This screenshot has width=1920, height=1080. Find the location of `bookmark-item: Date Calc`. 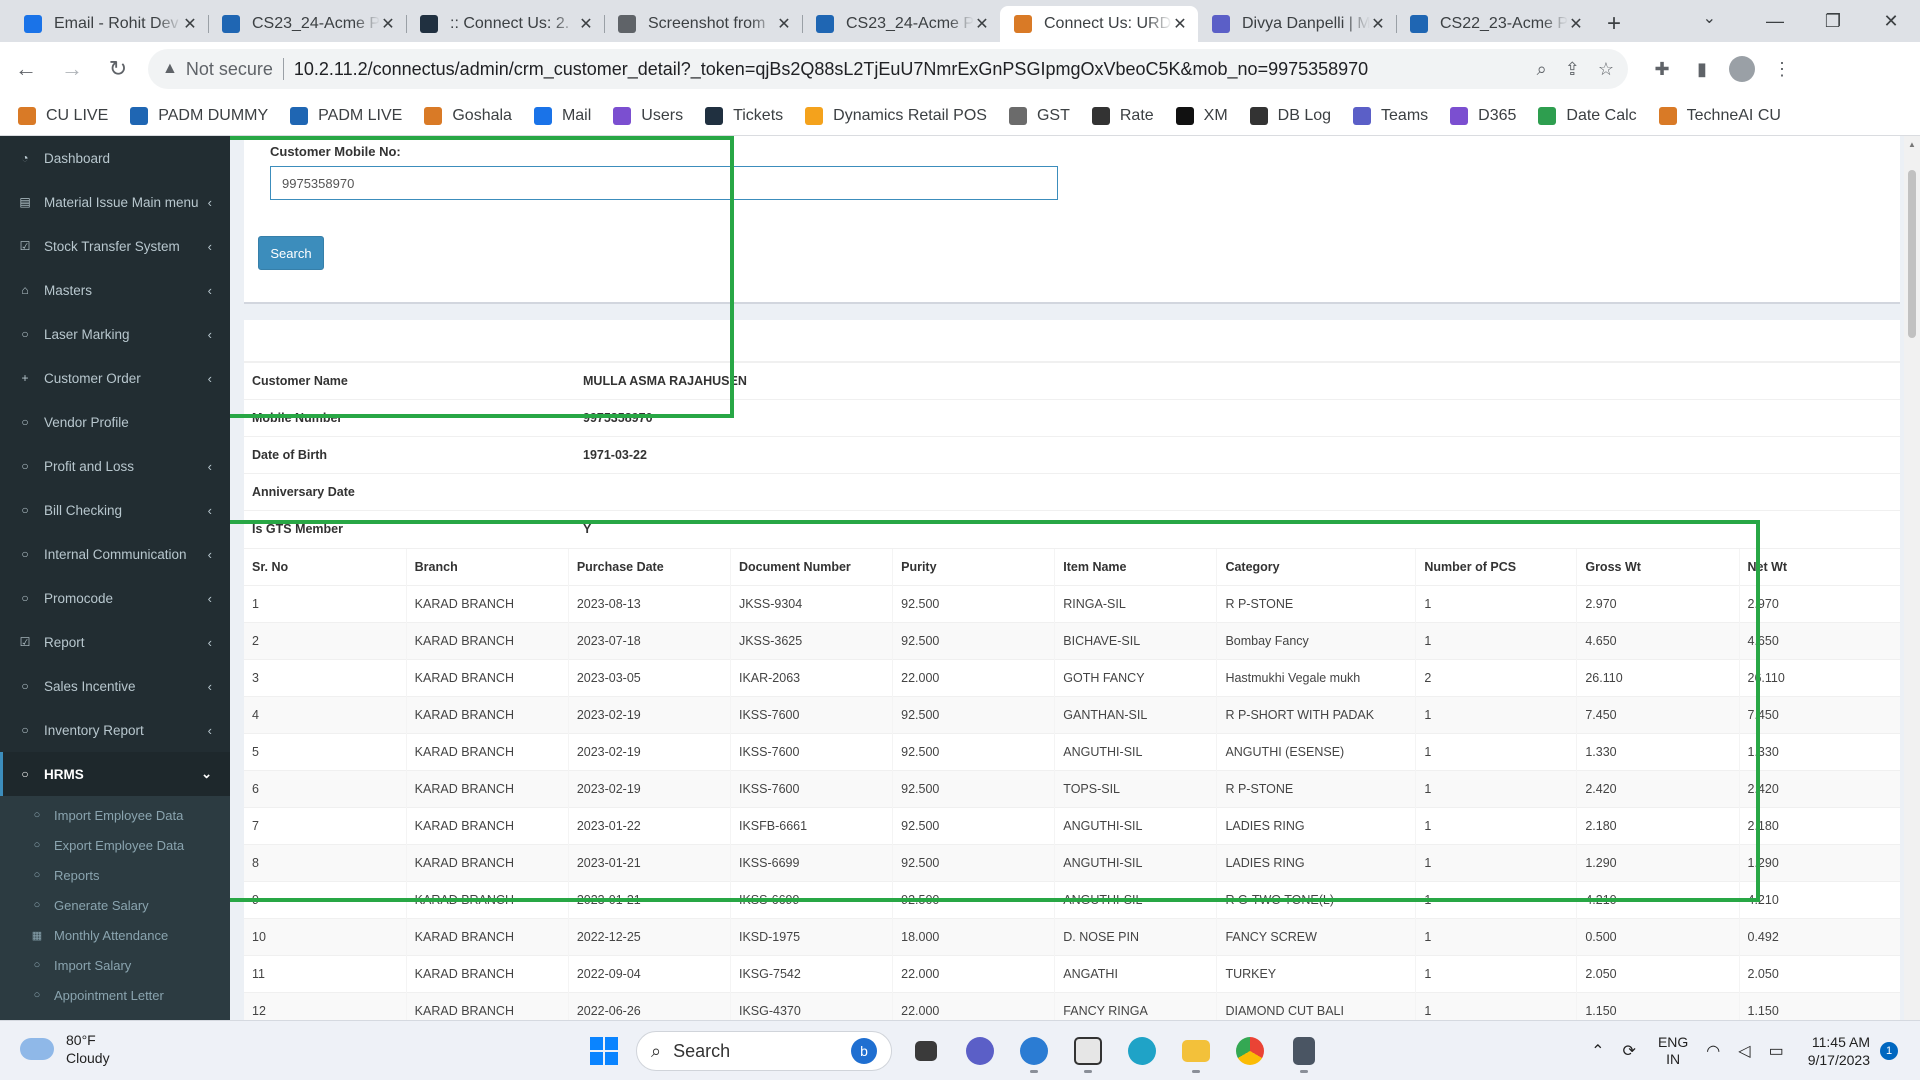

bookmark-item: Date Calc is located at coordinates (1587, 115).